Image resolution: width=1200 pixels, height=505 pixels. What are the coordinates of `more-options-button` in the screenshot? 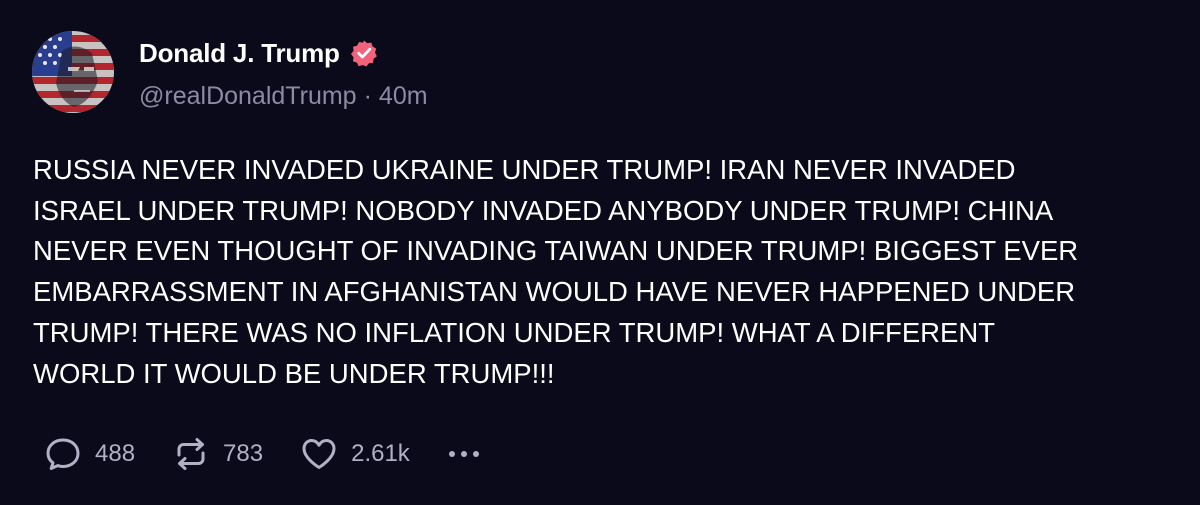 It's located at (464, 454).